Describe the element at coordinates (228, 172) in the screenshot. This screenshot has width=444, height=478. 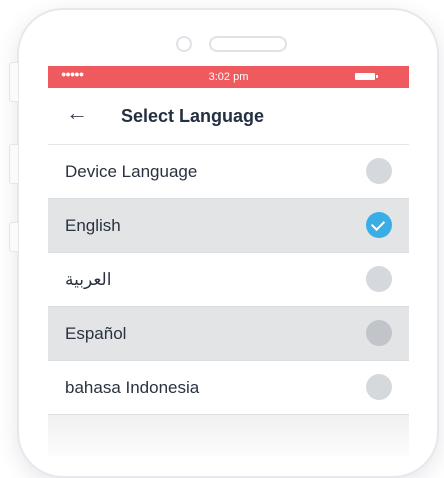
I see `language-option-device: Device Language` at that location.